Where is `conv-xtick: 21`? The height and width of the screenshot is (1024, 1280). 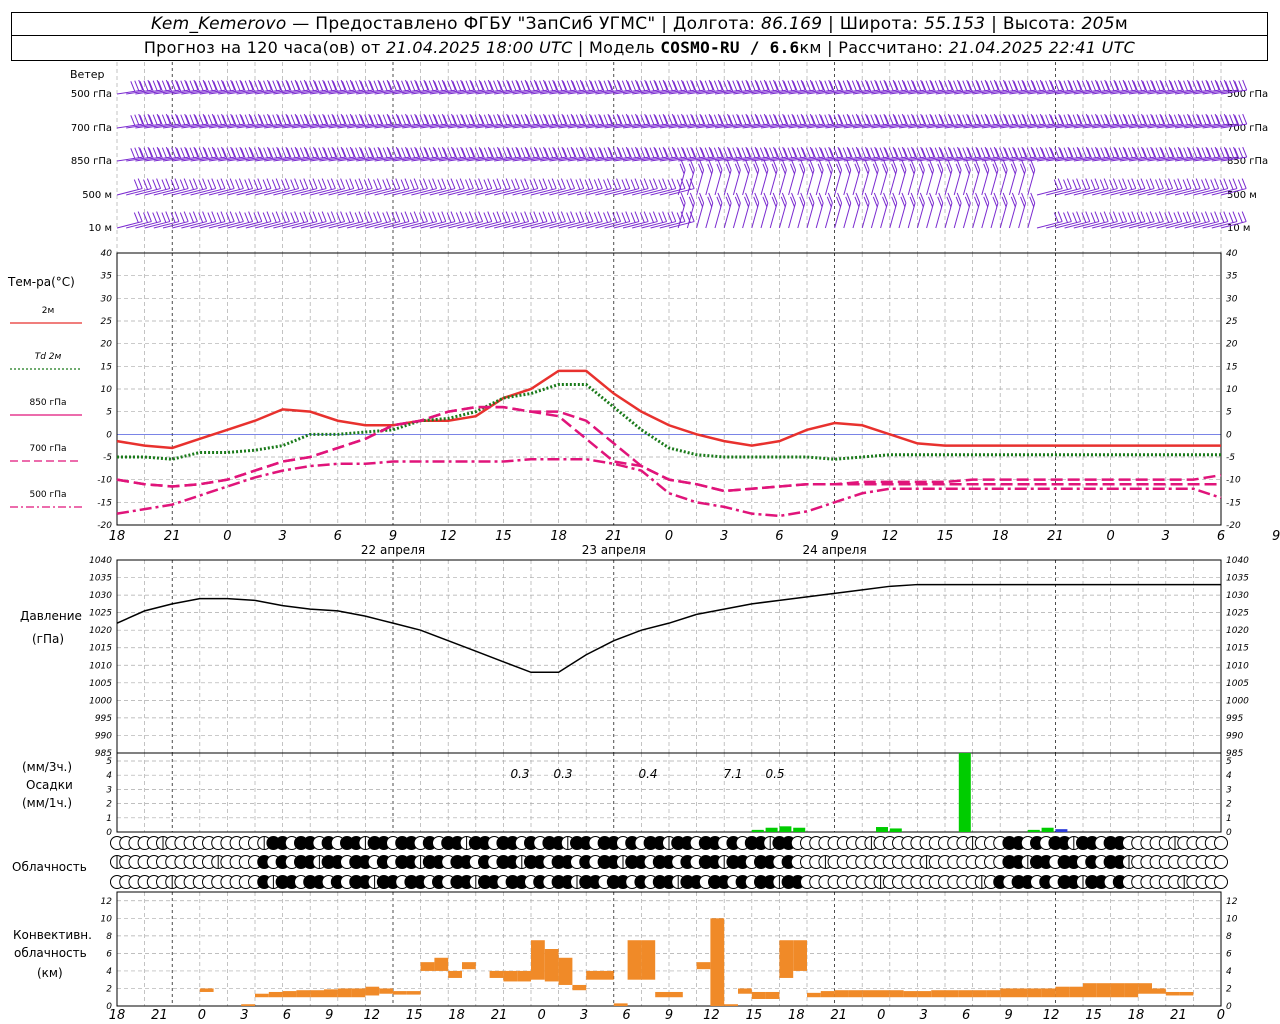
conv-xtick: 21 is located at coordinates (159, 1015).